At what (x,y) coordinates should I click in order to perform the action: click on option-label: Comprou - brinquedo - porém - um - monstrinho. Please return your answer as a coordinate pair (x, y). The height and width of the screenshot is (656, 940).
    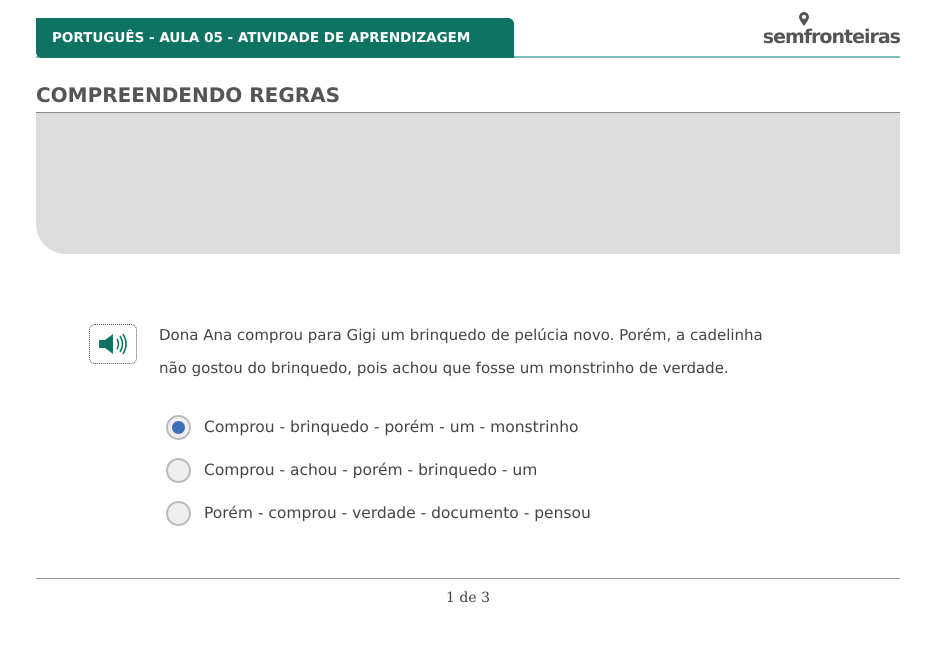
    Looking at the image, I should click on (391, 428).